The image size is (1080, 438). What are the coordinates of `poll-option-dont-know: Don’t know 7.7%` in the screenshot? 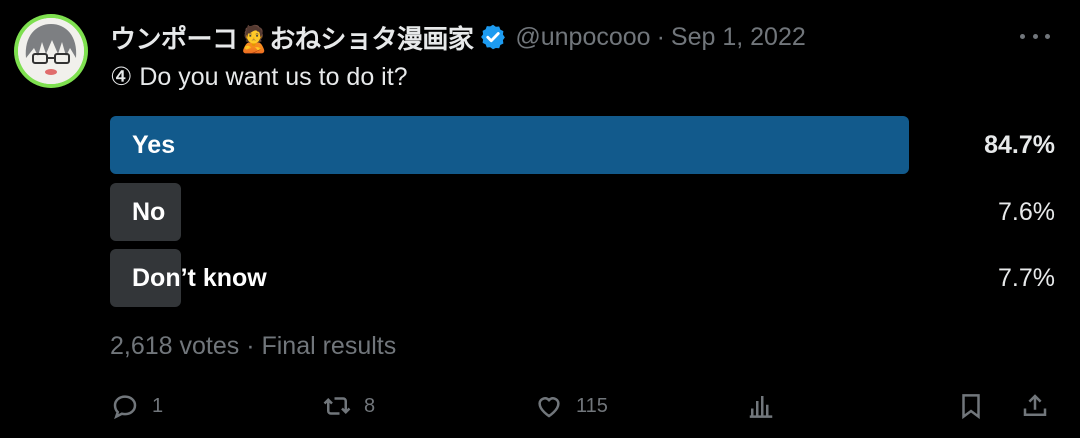 It's located at (582, 278).